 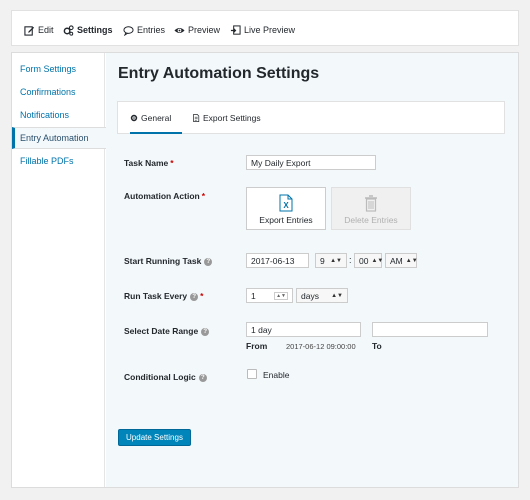 I want to click on delete-entries-label: Delete Entries, so click(x=371, y=220).